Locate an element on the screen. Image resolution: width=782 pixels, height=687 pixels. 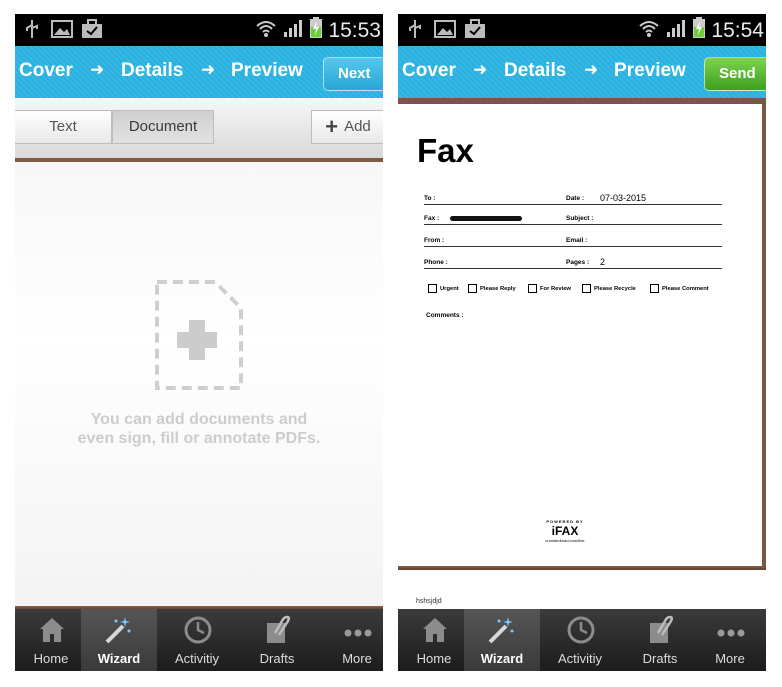
checkbox-label: For Review is located at coordinates (555, 288).